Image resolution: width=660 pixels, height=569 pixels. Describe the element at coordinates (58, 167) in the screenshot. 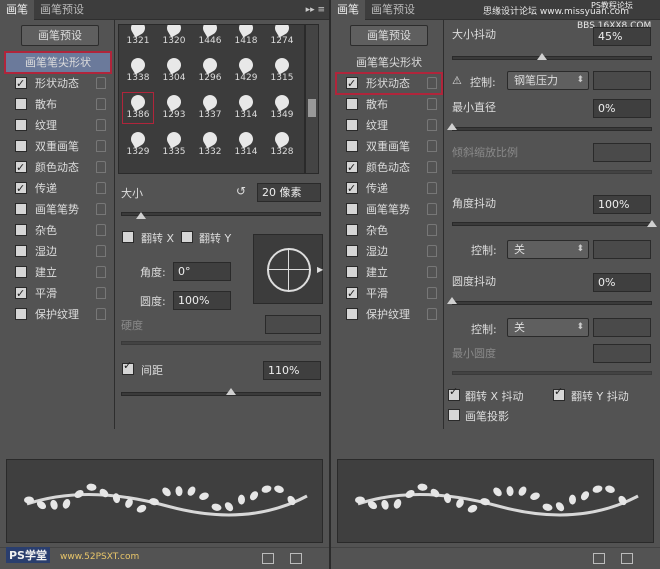

I see `brush-setting-item: 颜色动态` at that location.